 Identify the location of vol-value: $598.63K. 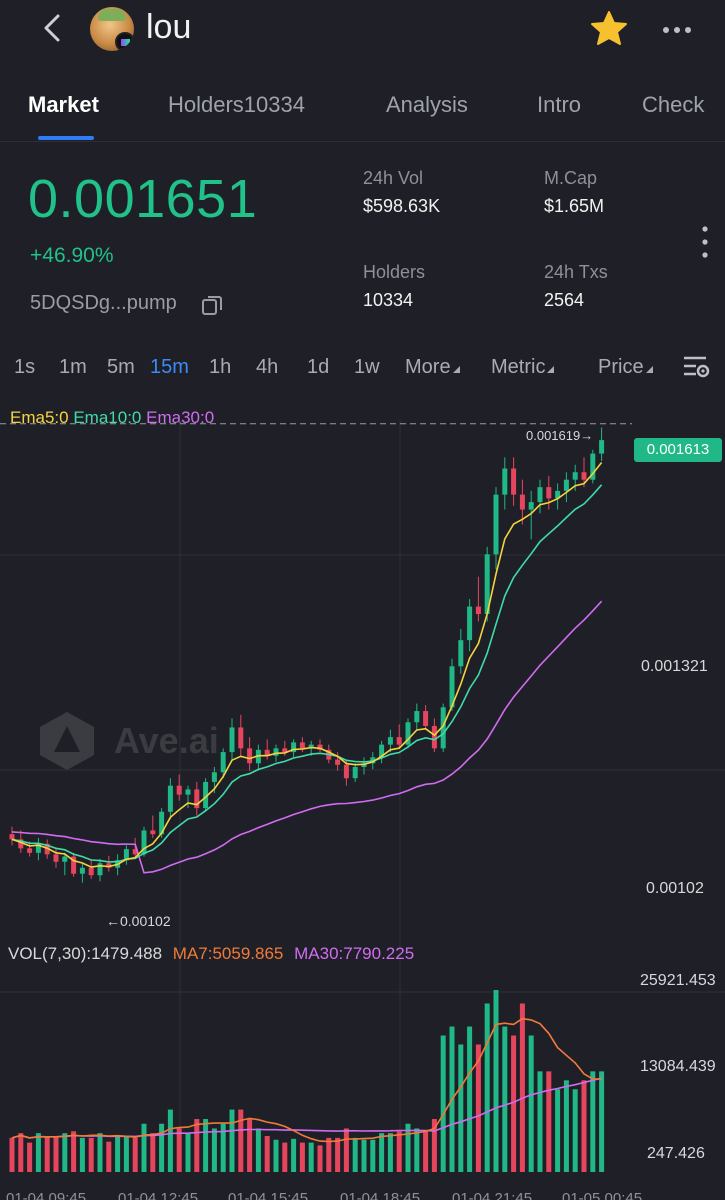
(402, 206).